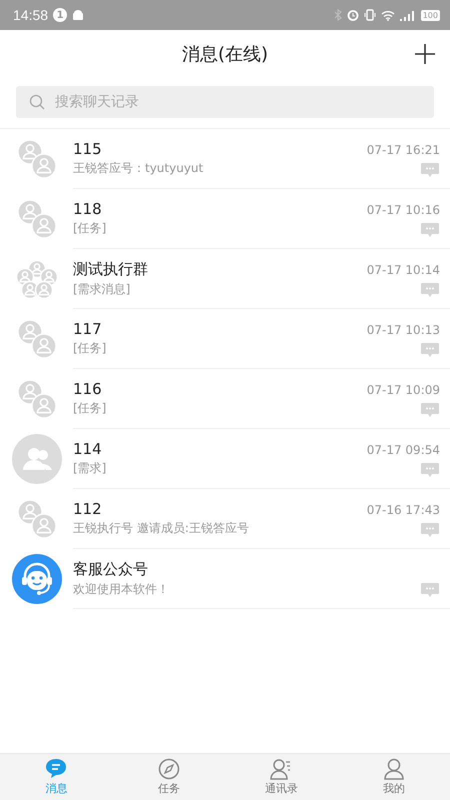  I want to click on tab: 任务, so click(168, 777).